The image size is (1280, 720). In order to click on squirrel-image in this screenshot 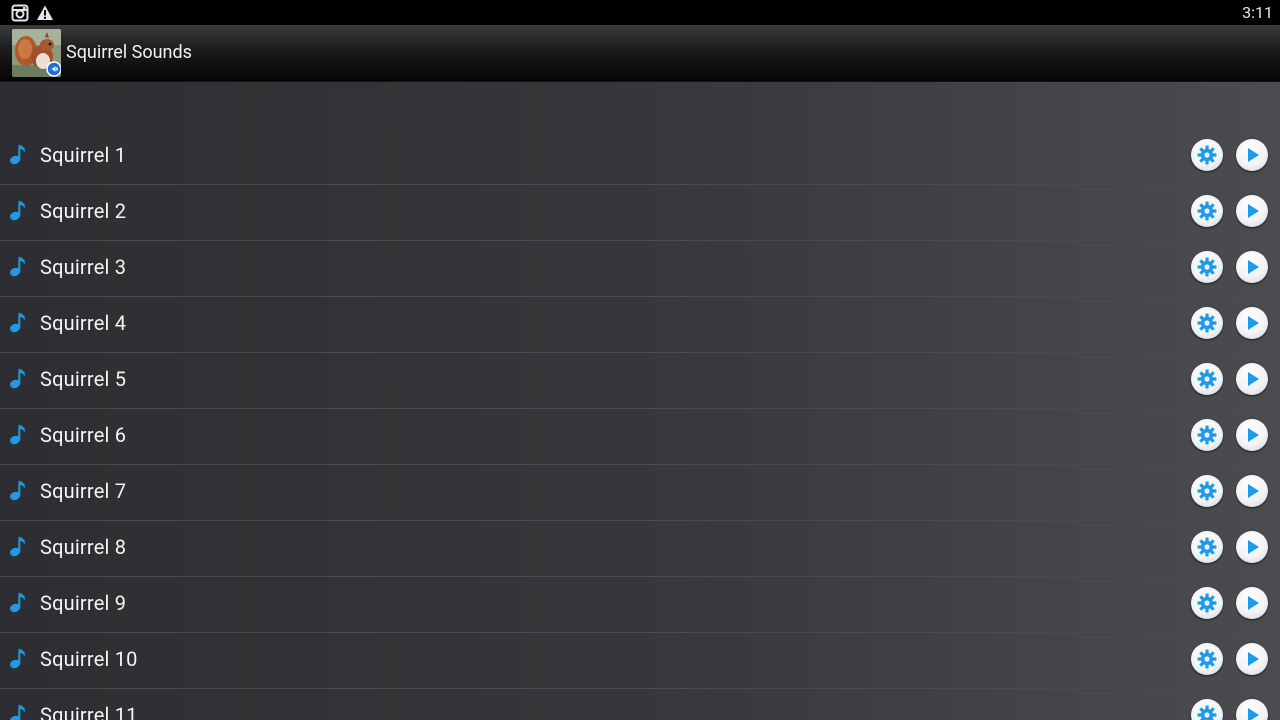, I will do `click(36, 53)`.